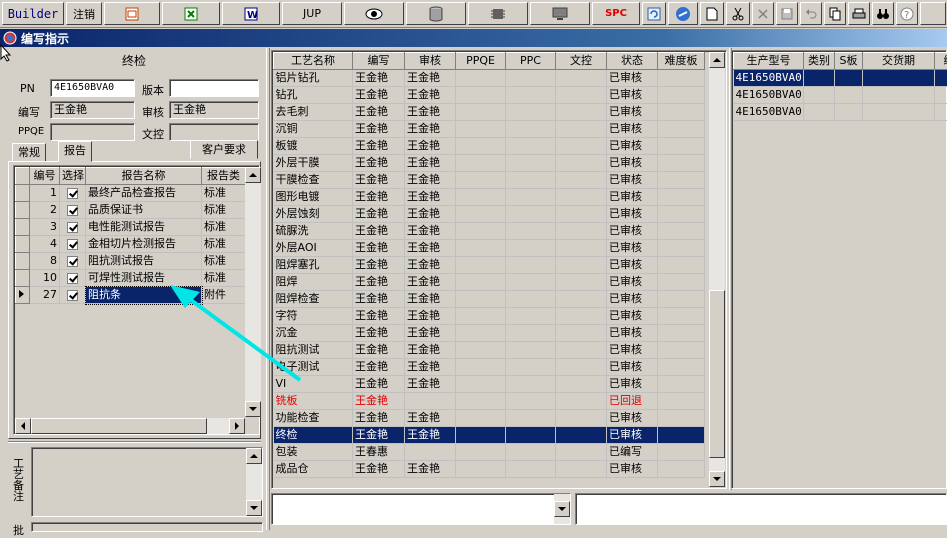 The image size is (947, 538). I want to click on process-name-cell: 去毛刺, so click(313, 112).